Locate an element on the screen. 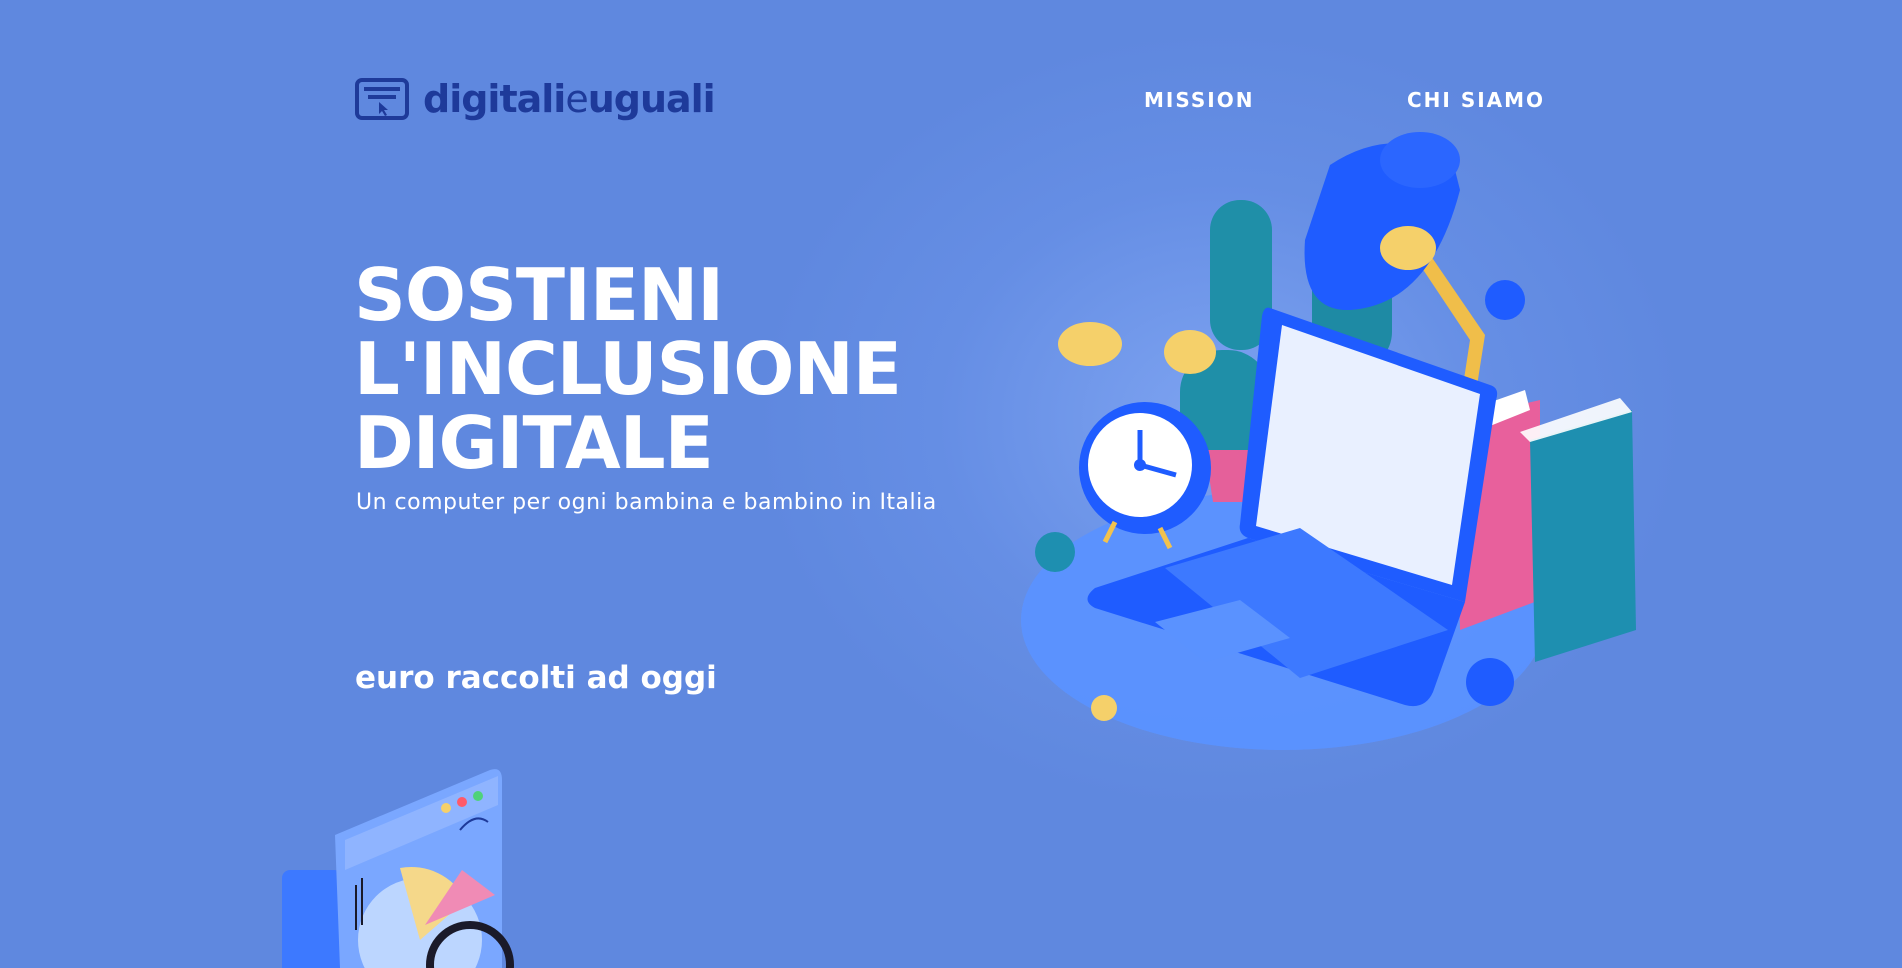 This screenshot has height=968, width=1902. logo-text-end: uguali is located at coordinates (651, 99).